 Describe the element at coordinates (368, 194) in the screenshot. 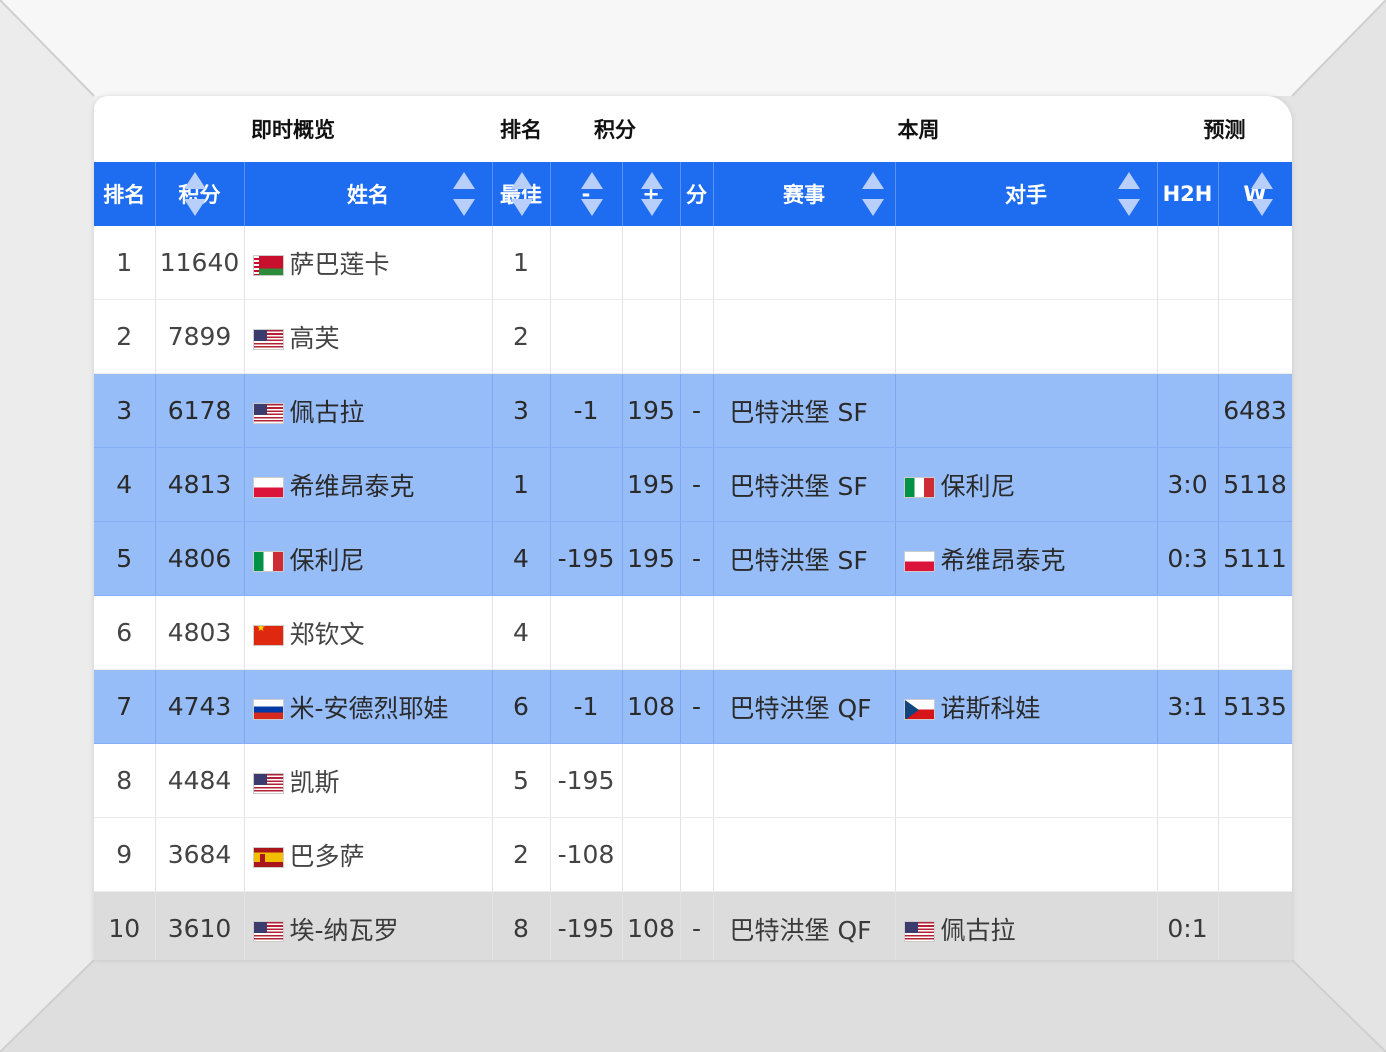

I see `col-header-name: 姓名` at that location.